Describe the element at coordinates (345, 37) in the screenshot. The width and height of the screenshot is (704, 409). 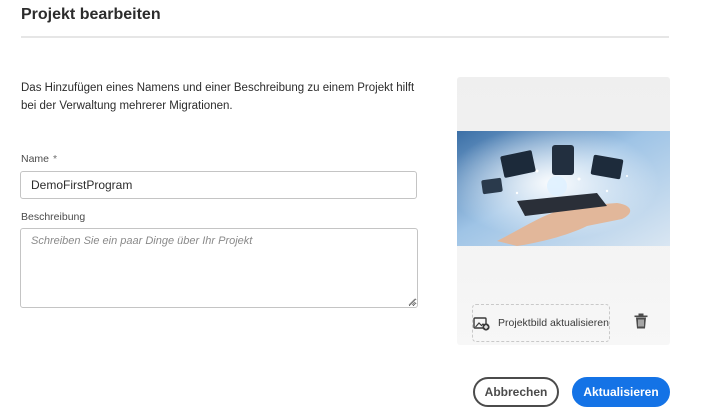
I see `title-divider` at that location.